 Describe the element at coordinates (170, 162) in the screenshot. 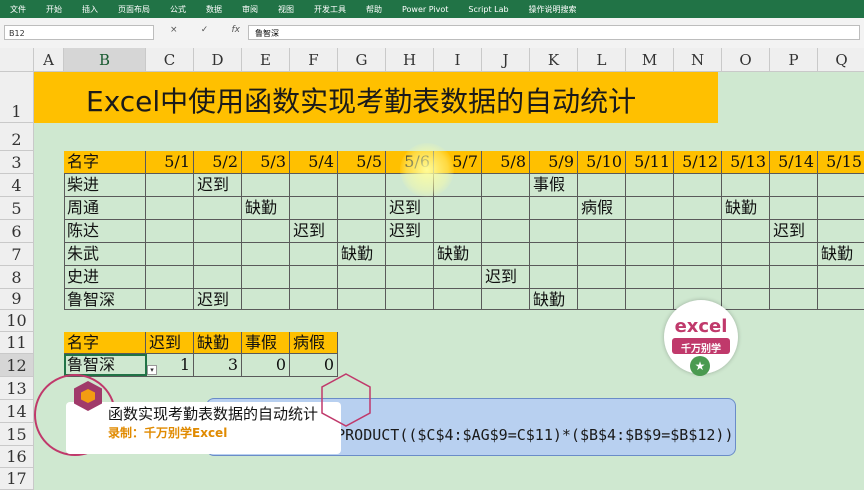

I see `attendance-header-date: 5/1` at that location.